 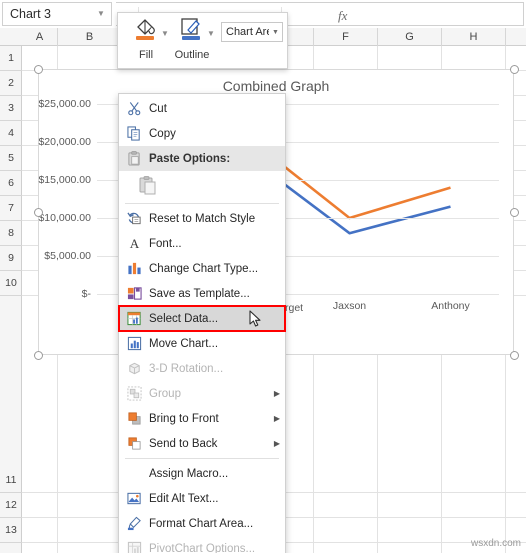 I want to click on menu-item-label: Reset to Match Style, so click(x=202, y=218).